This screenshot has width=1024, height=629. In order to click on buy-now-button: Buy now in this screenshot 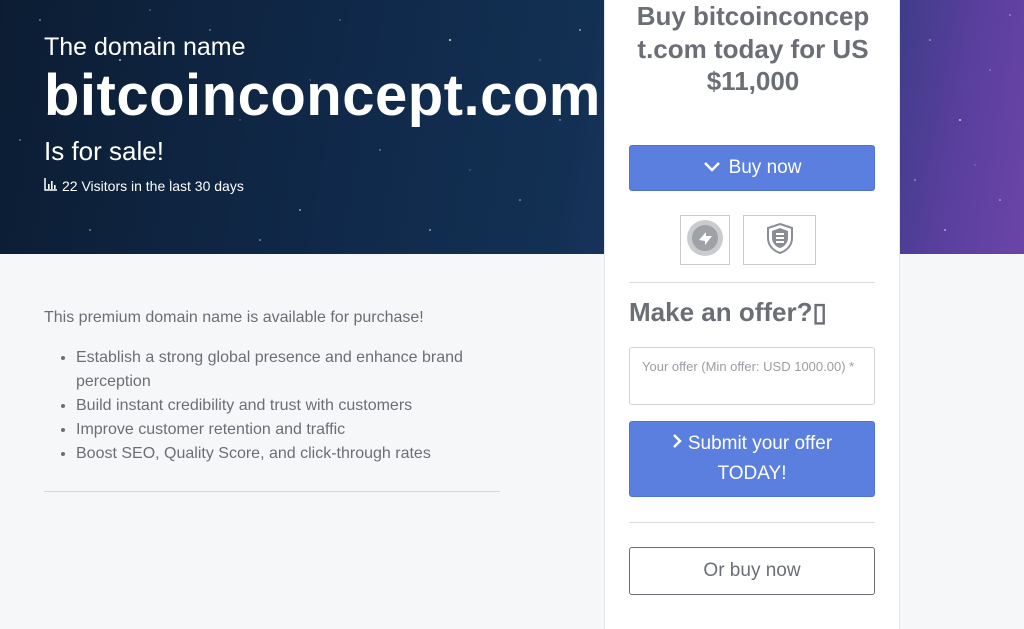, I will do `click(752, 168)`.